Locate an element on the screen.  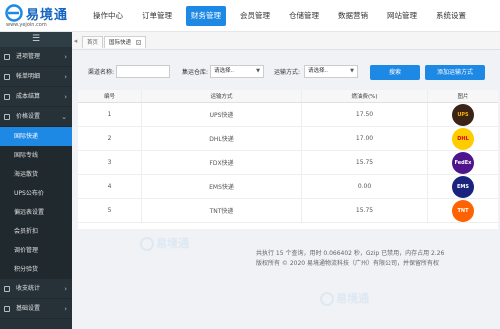
row-method: DHL快递 is located at coordinates (222, 138).